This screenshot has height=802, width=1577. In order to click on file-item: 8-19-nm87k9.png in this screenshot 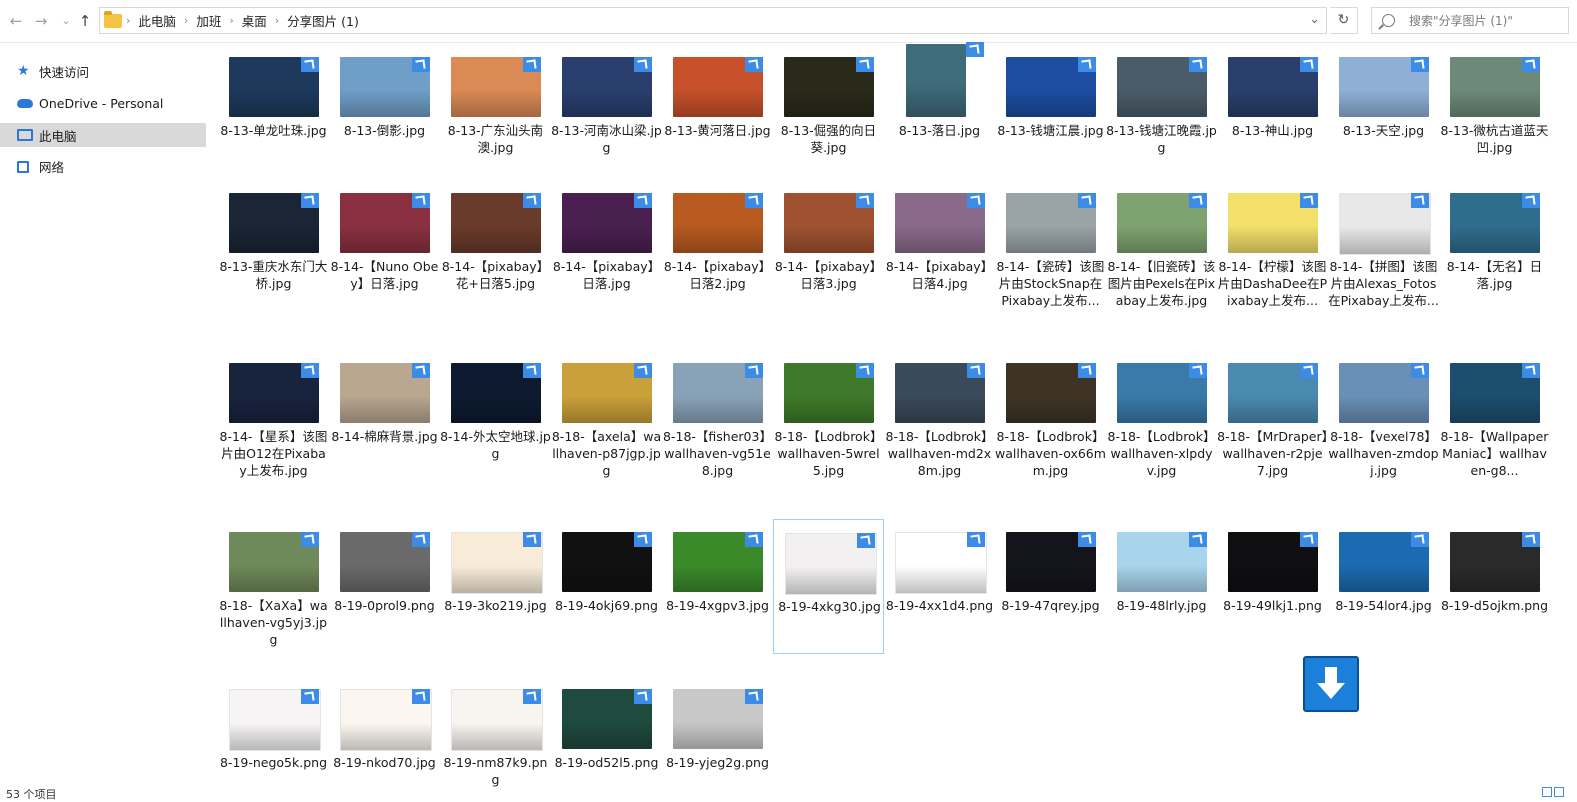, I will do `click(495, 736)`.